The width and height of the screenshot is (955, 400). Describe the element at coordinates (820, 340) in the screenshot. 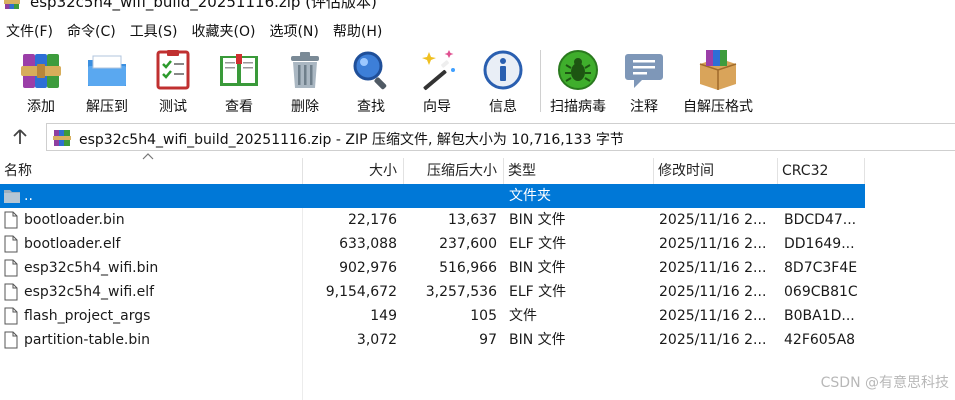

I see `file-crc: 42F605A8` at that location.